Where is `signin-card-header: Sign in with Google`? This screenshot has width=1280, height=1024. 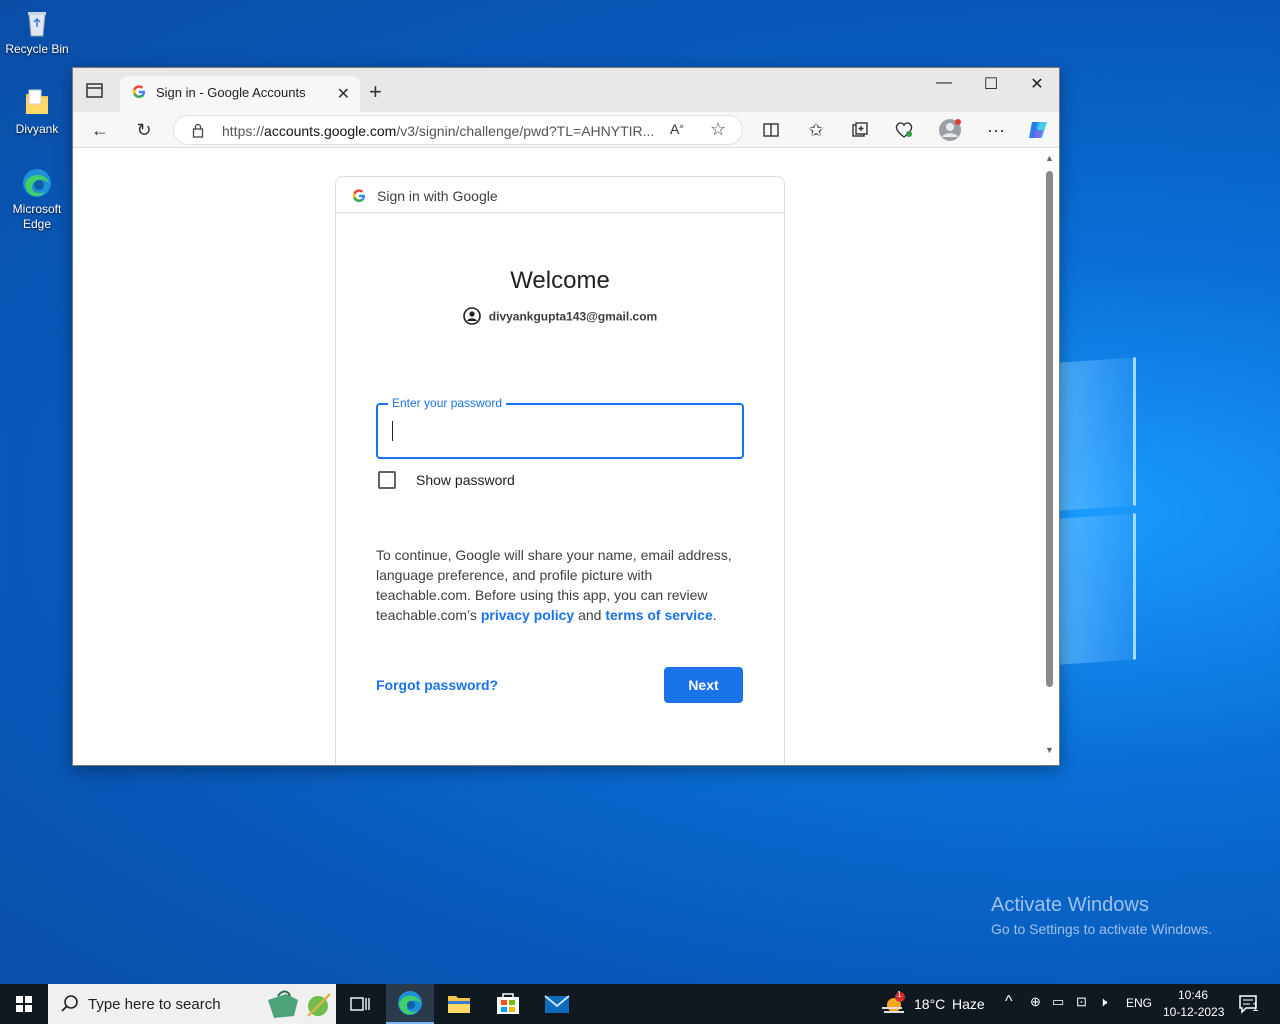 signin-card-header: Sign in with Google is located at coordinates (560, 195).